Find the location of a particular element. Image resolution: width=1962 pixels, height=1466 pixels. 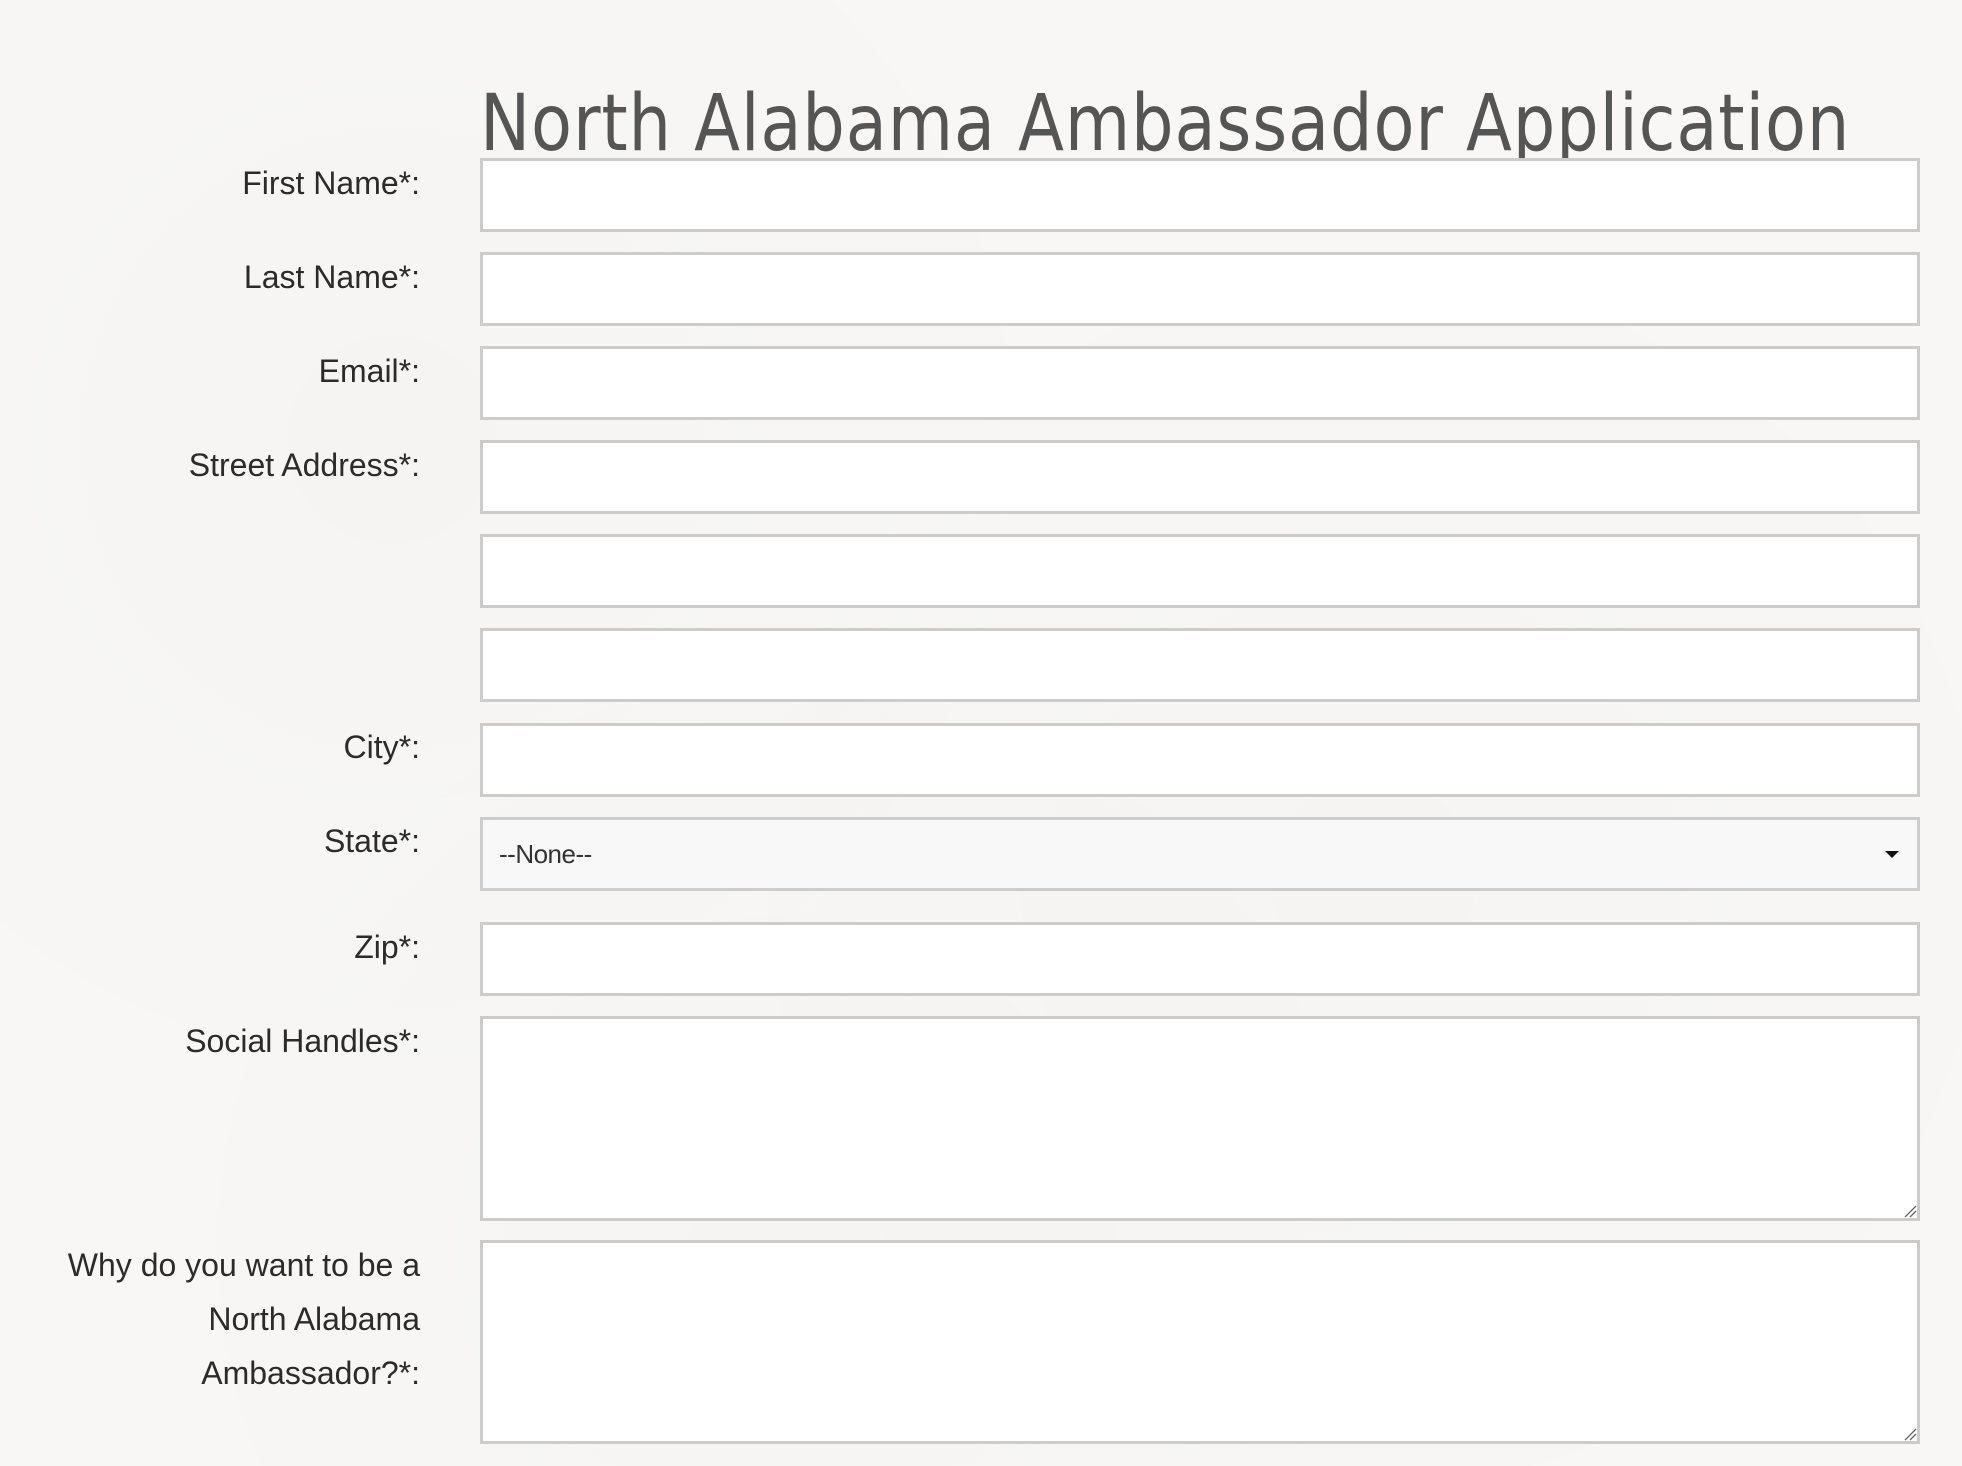

why-ambassador-textarea is located at coordinates (1200, 1342).